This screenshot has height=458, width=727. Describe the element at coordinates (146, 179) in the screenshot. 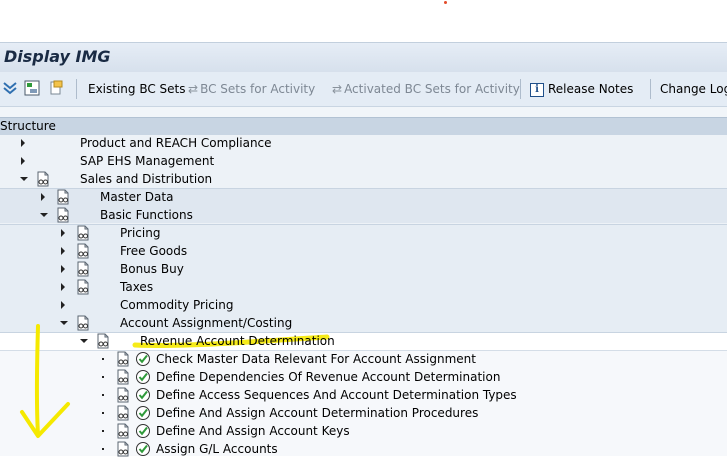

I see `tree-node-label: Sales and Distribution` at that location.